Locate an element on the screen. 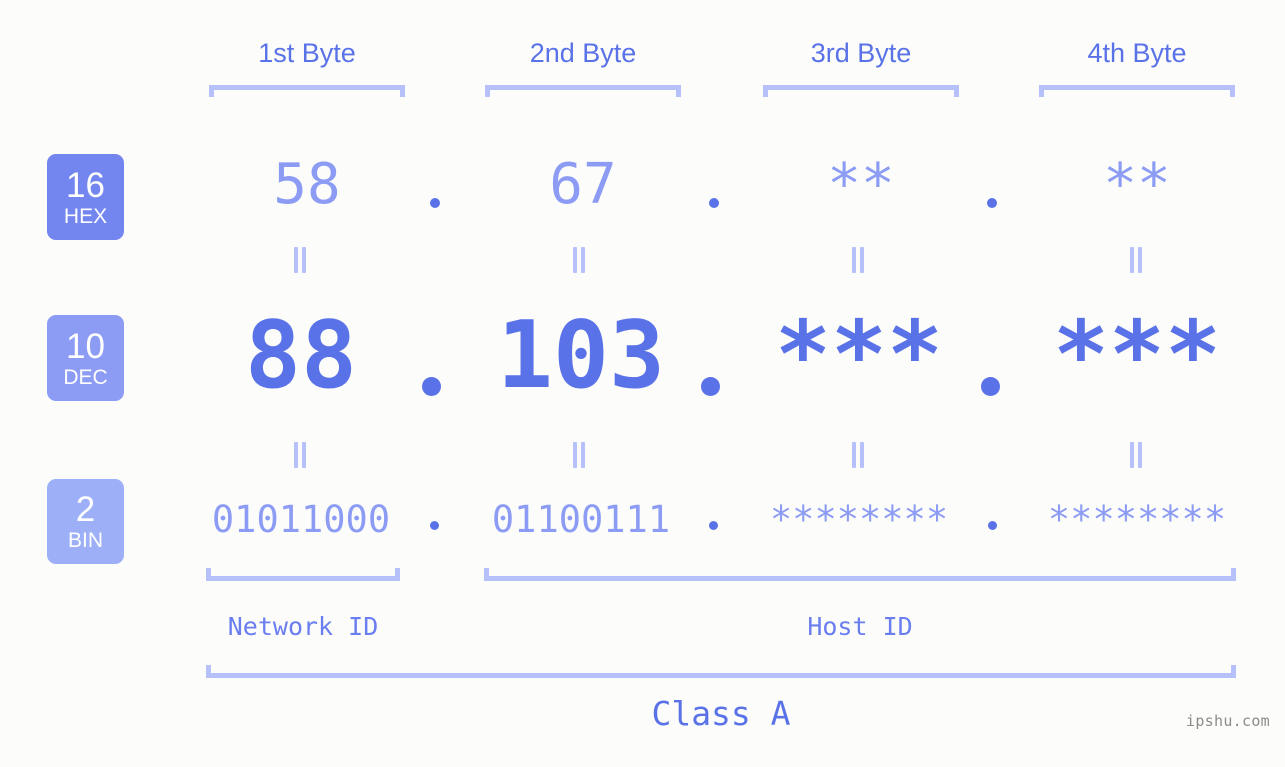 The width and height of the screenshot is (1285, 767). hex-byte-4-value: ** is located at coordinates (1137, 184).